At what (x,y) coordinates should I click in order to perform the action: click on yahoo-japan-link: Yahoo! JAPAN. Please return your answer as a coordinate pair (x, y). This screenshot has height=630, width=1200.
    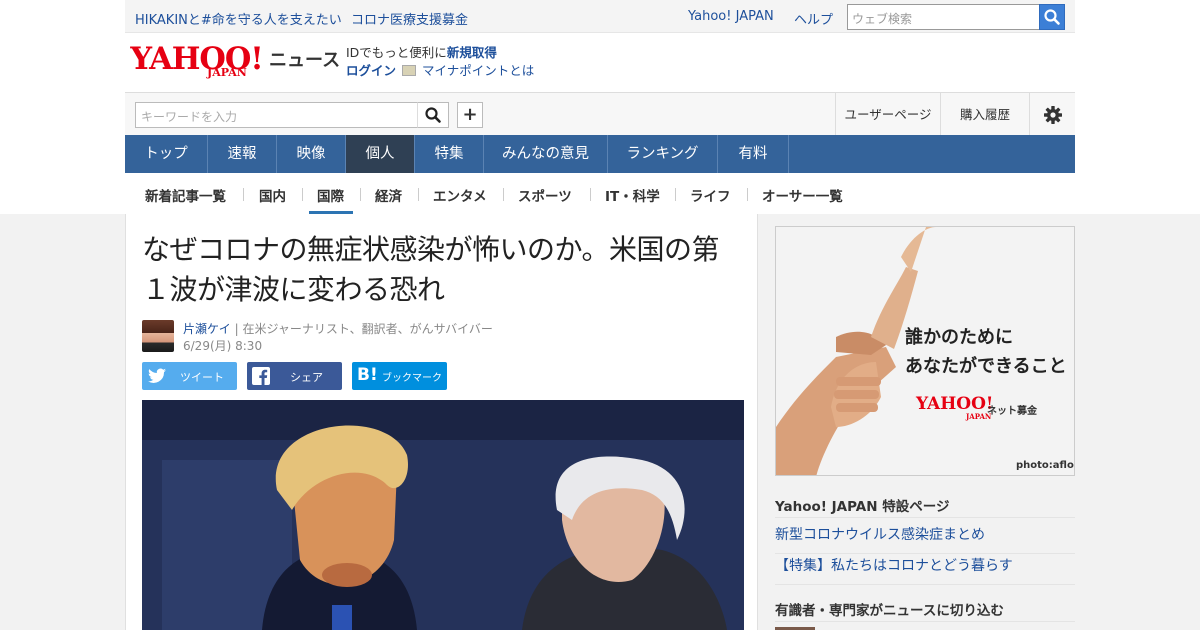
    Looking at the image, I should click on (731, 16).